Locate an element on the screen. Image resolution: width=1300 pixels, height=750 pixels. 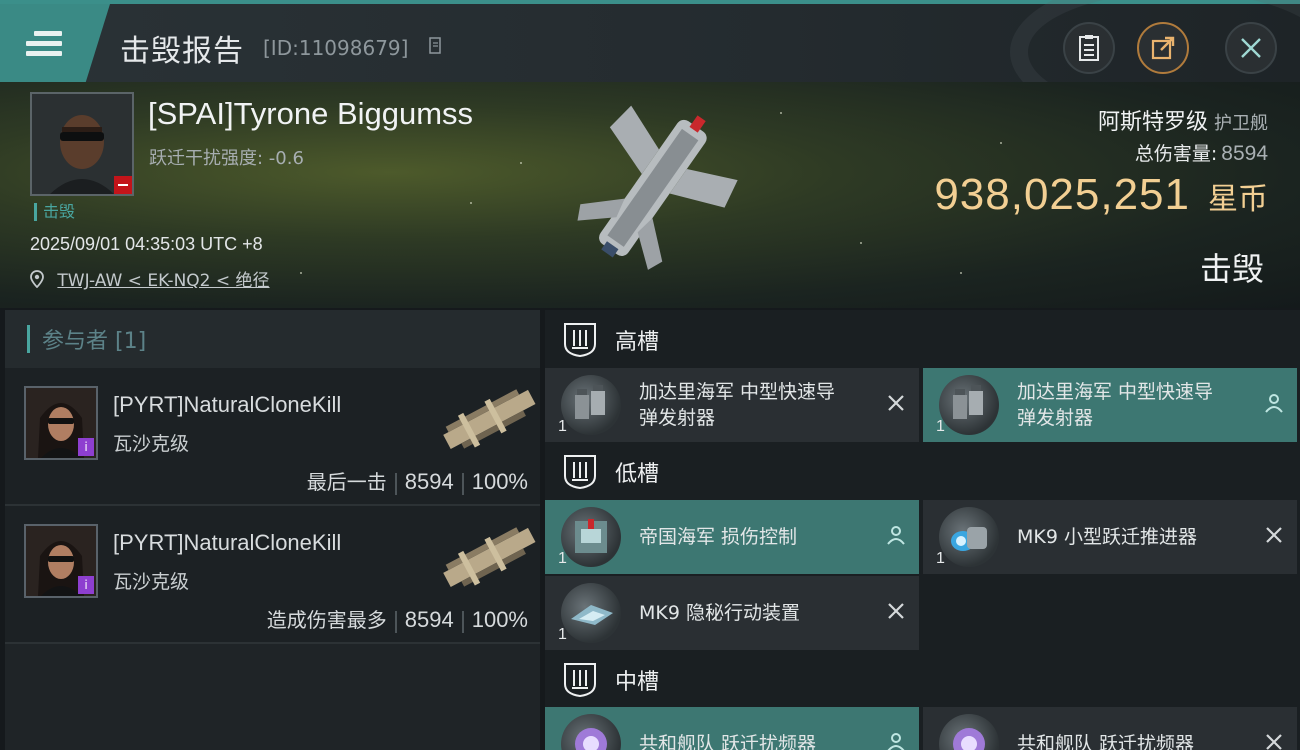
attacker-role: 造成伤害最多 is located at coordinates (326, 620).